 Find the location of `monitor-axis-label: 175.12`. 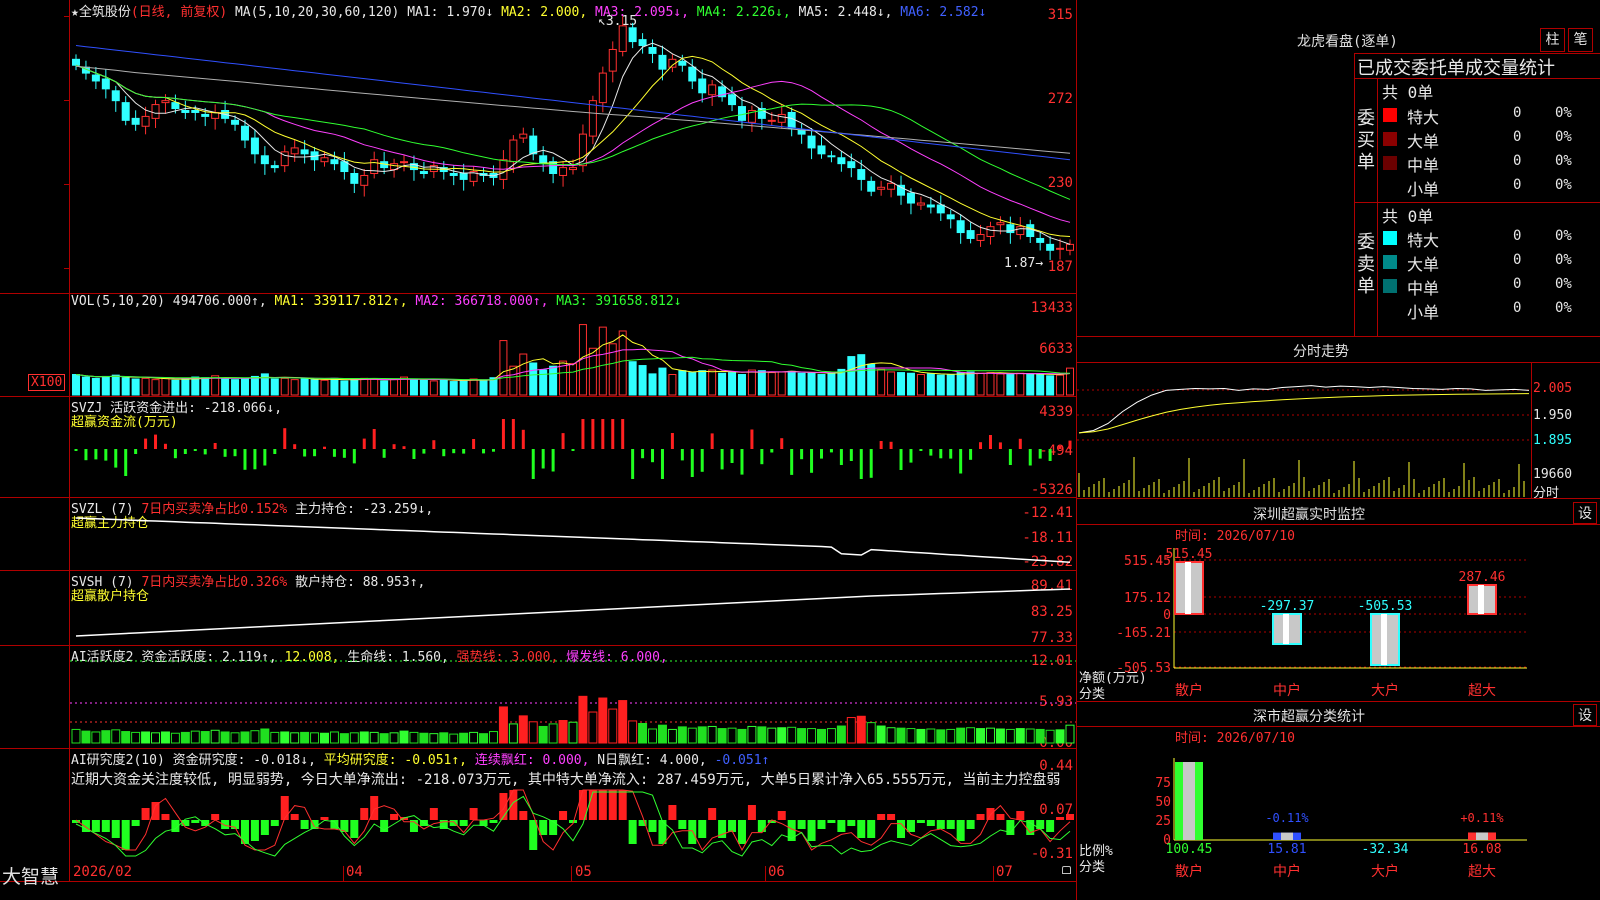

monitor-axis-label: 175.12 is located at coordinates (1147, 598).